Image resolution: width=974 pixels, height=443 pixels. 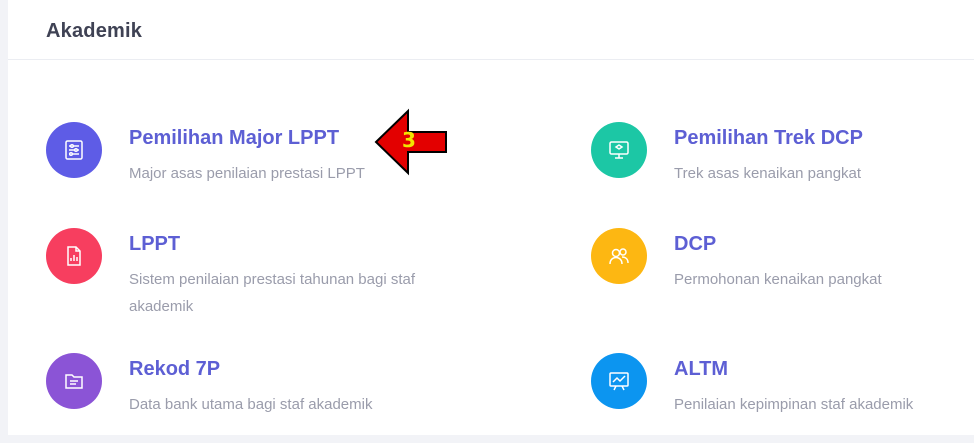 What do you see at coordinates (174, 369) in the screenshot?
I see `menu-item-title: Rekod 7P` at bounding box center [174, 369].